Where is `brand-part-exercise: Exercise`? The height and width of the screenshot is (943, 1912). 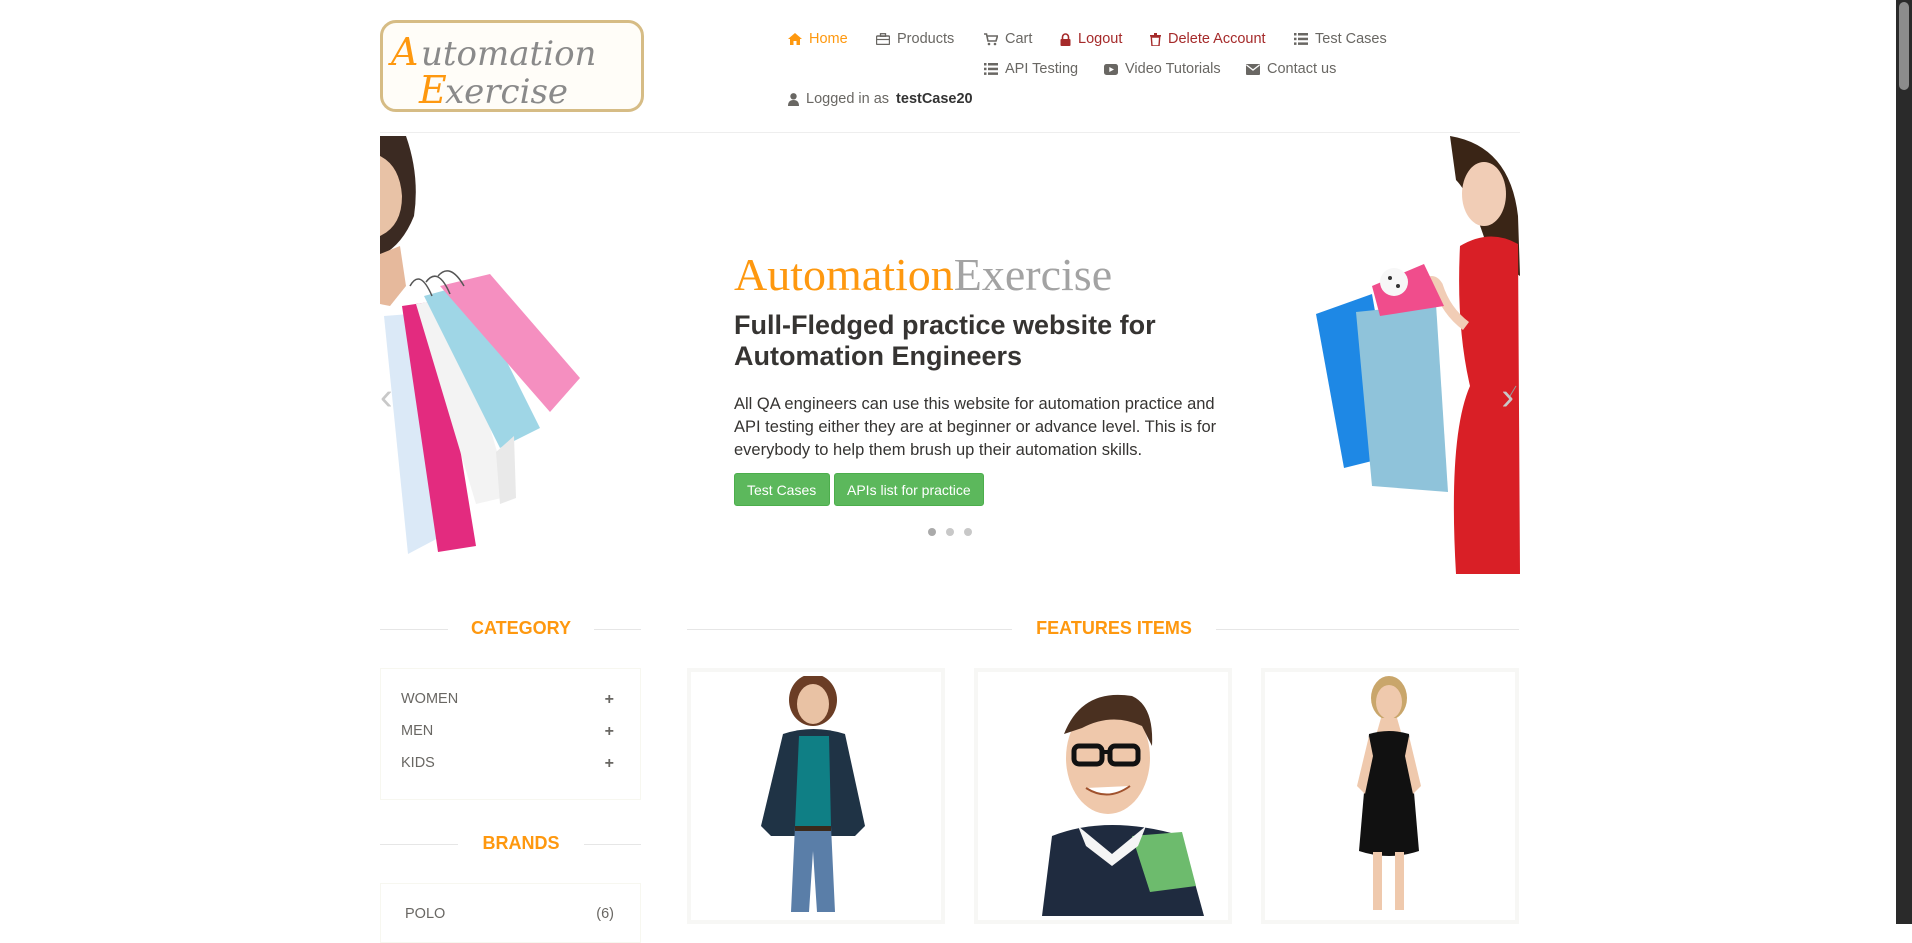 brand-part-exercise: Exercise is located at coordinates (1033, 274).